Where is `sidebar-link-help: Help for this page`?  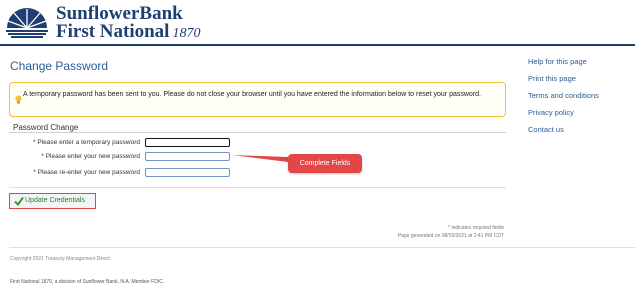 sidebar-link-help: Help for this page is located at coordinates (557, 61).